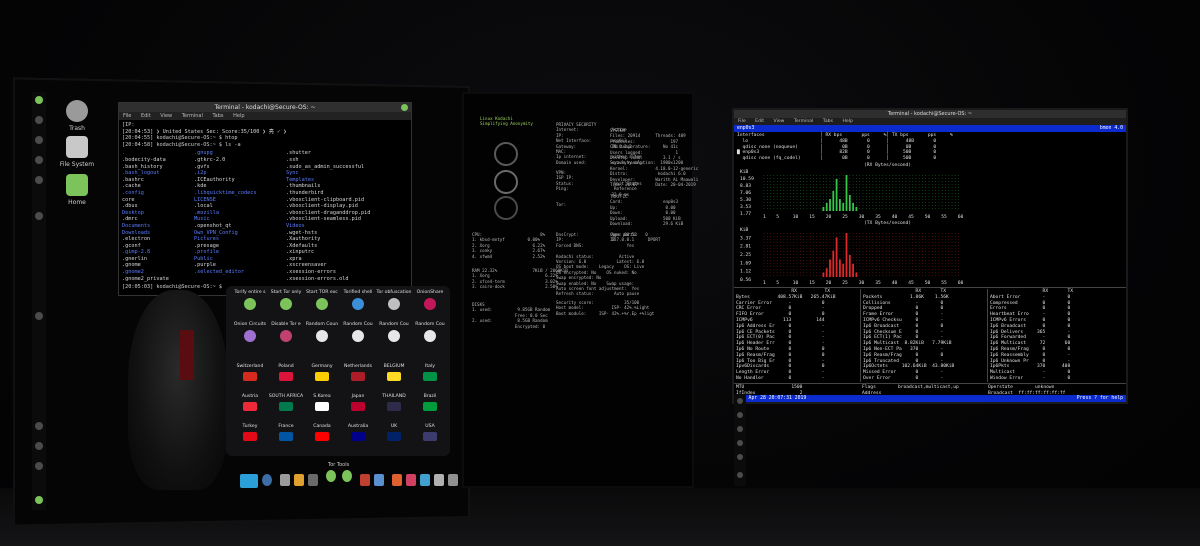  I want to click on country-button: Japan, so click(358, 402).